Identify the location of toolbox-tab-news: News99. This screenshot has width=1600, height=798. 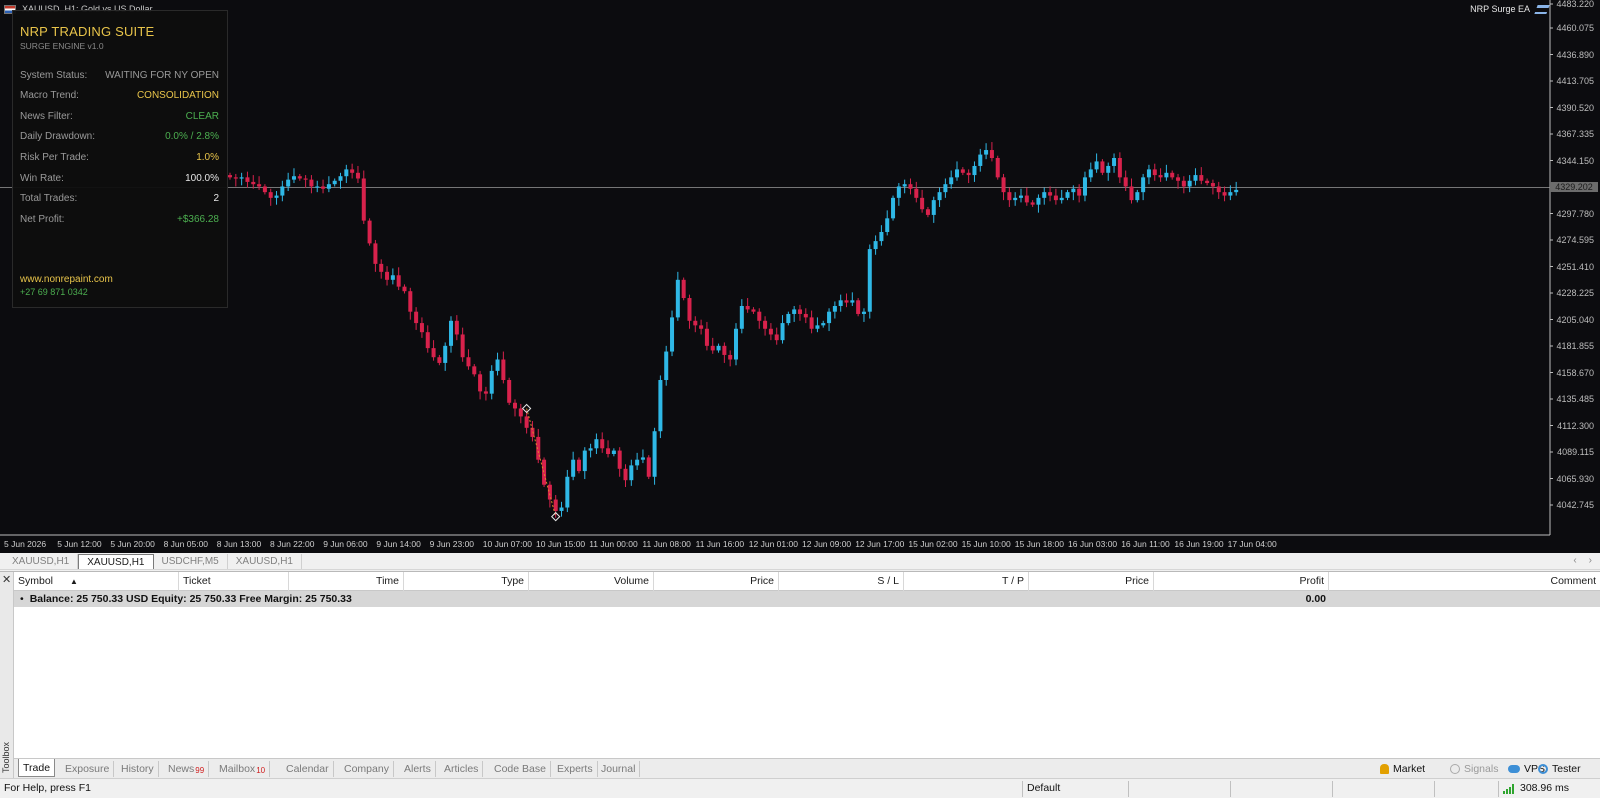
(187, 769).